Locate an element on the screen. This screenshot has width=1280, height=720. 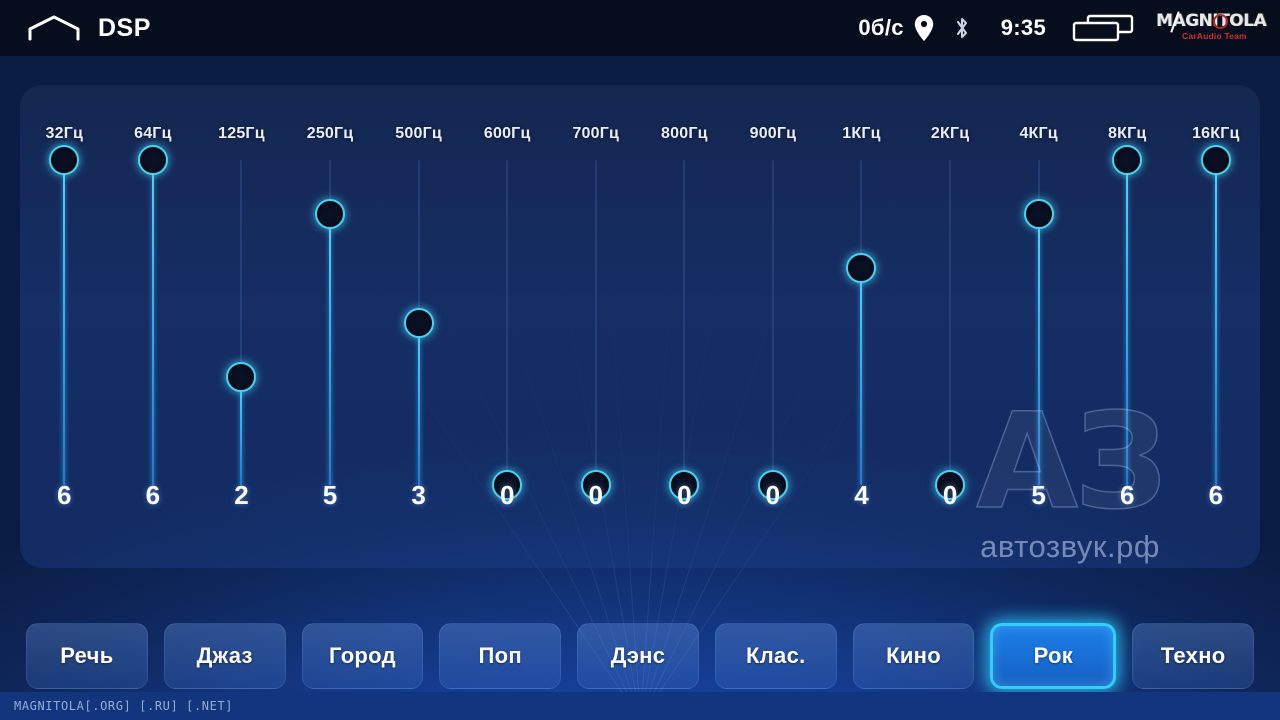
equalizer-band: 1КГц 4 is located at coordinates (861, 326).